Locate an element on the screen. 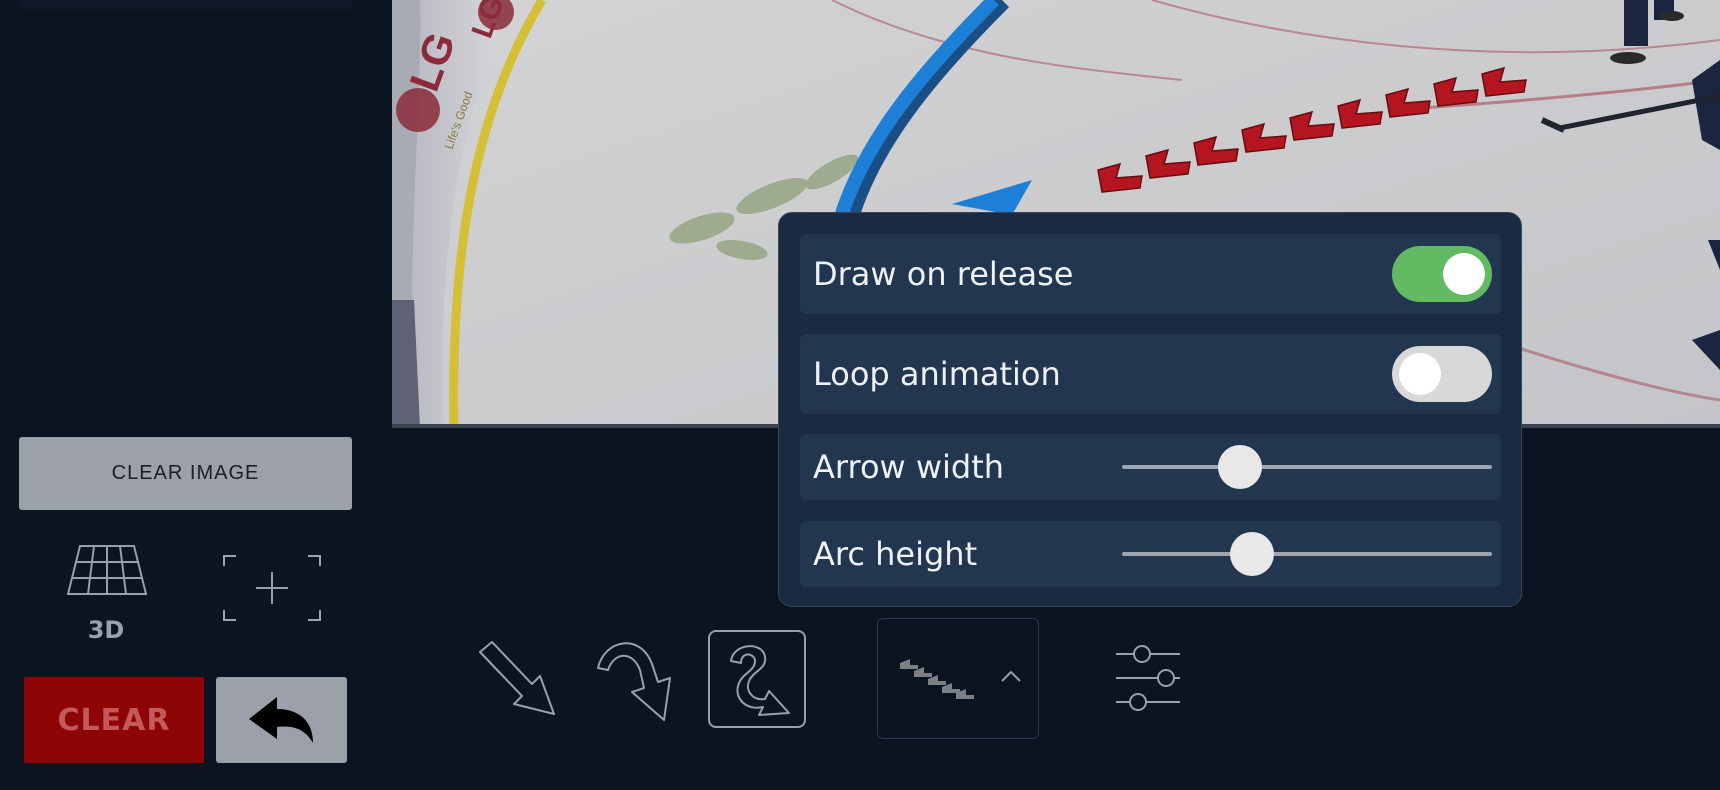  arrow-width-label: Arrow width is located at coordinates (909, 467).